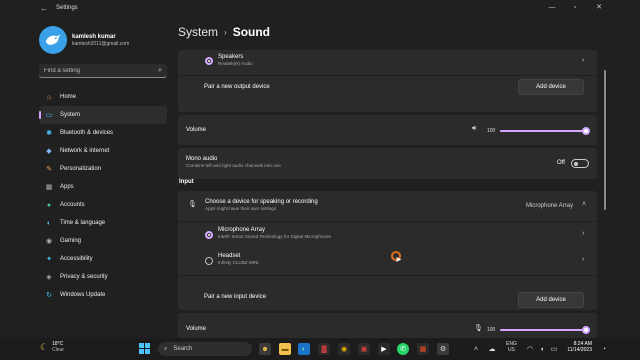  What do you see at coordinates (103, 115) in the screenshot?
I see `sidebar-item-system: ▭ System` at bounding box center [103, 115].